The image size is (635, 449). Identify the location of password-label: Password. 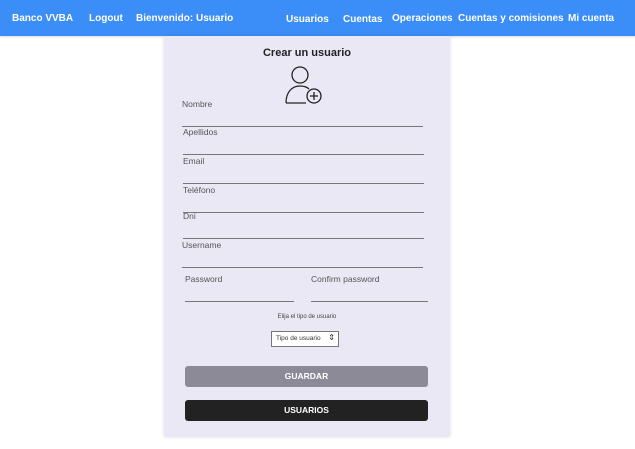
(204, 279).